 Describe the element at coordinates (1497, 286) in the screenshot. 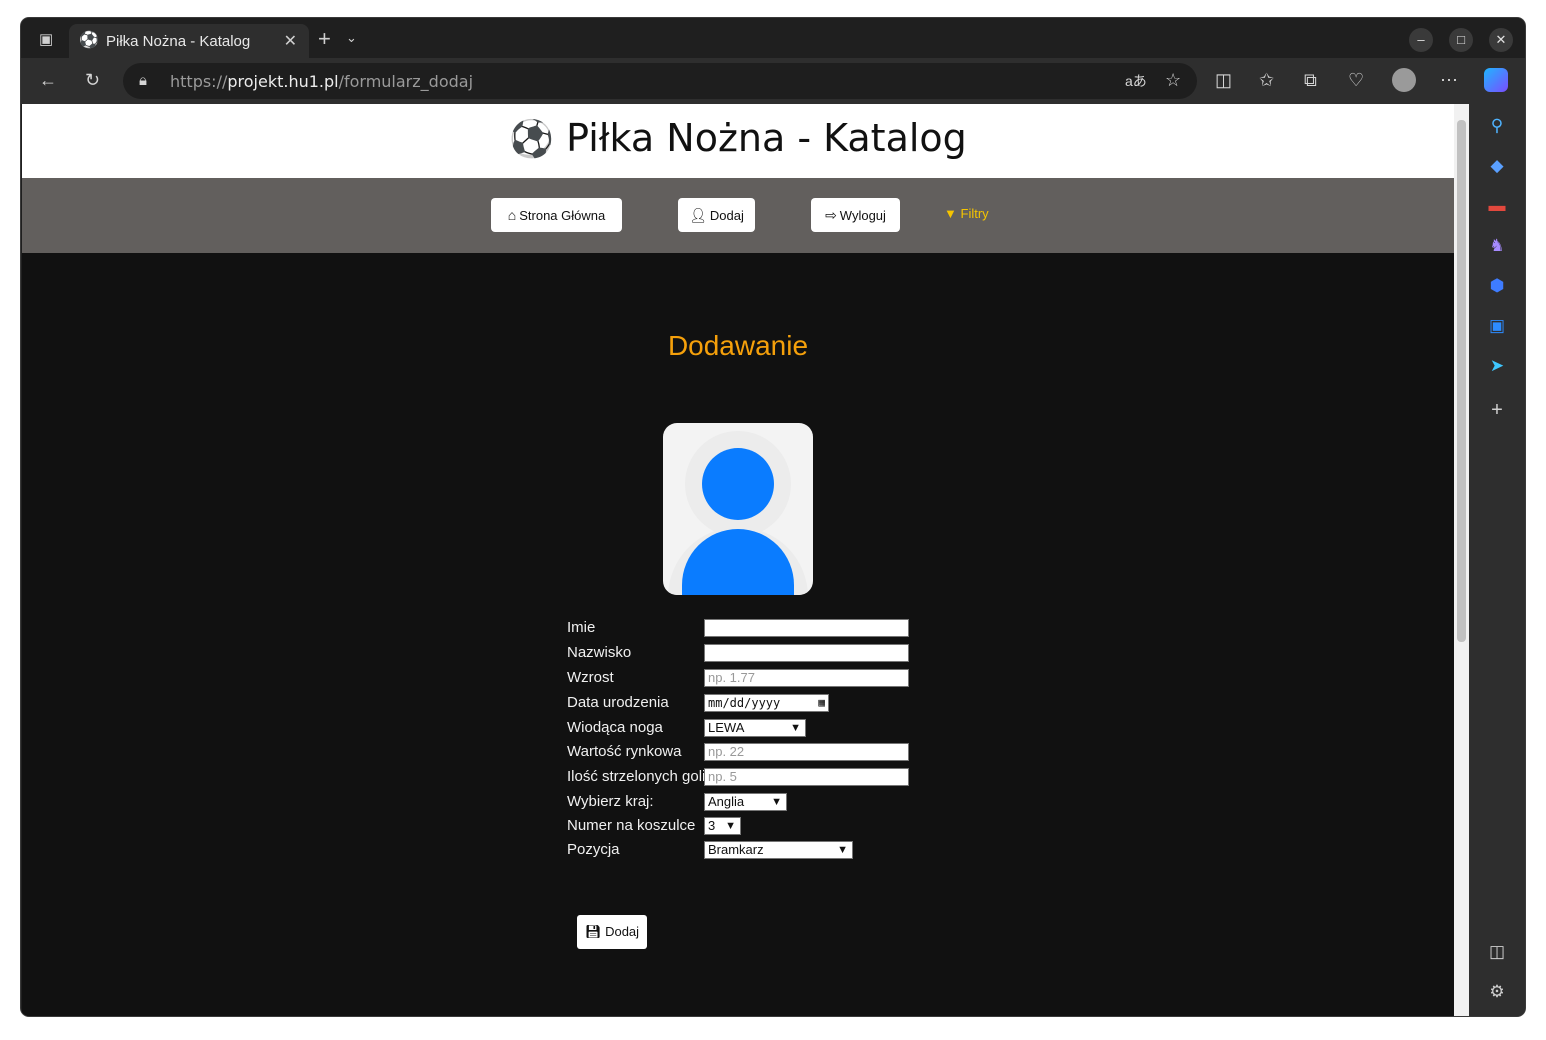

I see `microsoft-365-icon: ⬢` at that location.